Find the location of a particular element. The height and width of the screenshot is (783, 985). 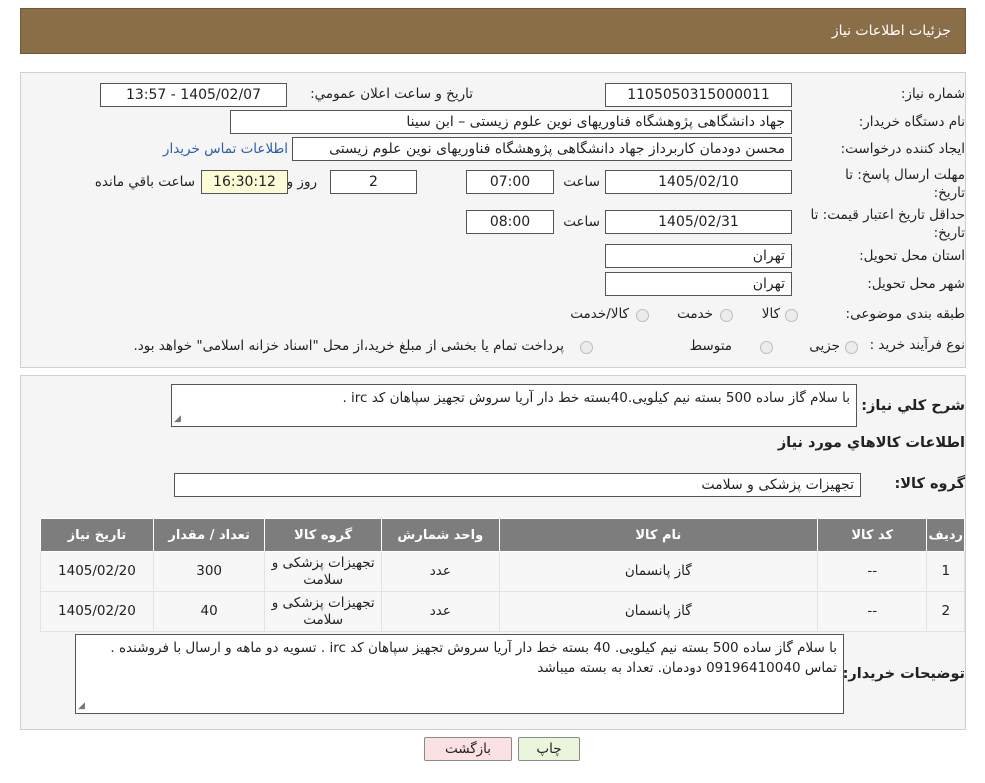

general-description-label: شرح کلي نياز: is located at coordinates (913, 406).